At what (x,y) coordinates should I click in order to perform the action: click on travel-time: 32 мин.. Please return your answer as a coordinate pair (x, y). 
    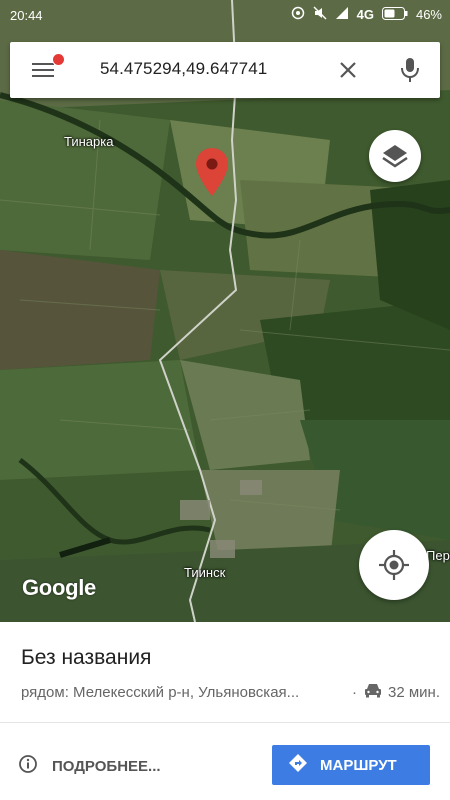
    Looking at the image, I should click on (402, 692).